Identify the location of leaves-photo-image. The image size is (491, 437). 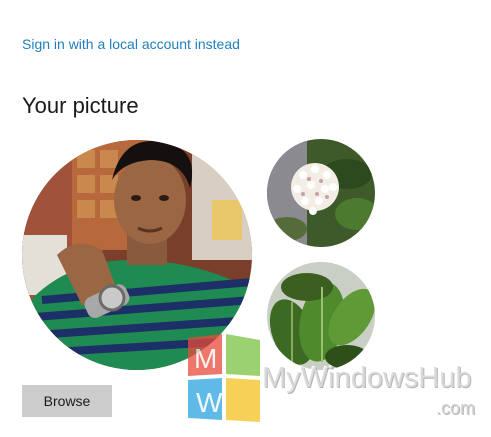
(321, 316).